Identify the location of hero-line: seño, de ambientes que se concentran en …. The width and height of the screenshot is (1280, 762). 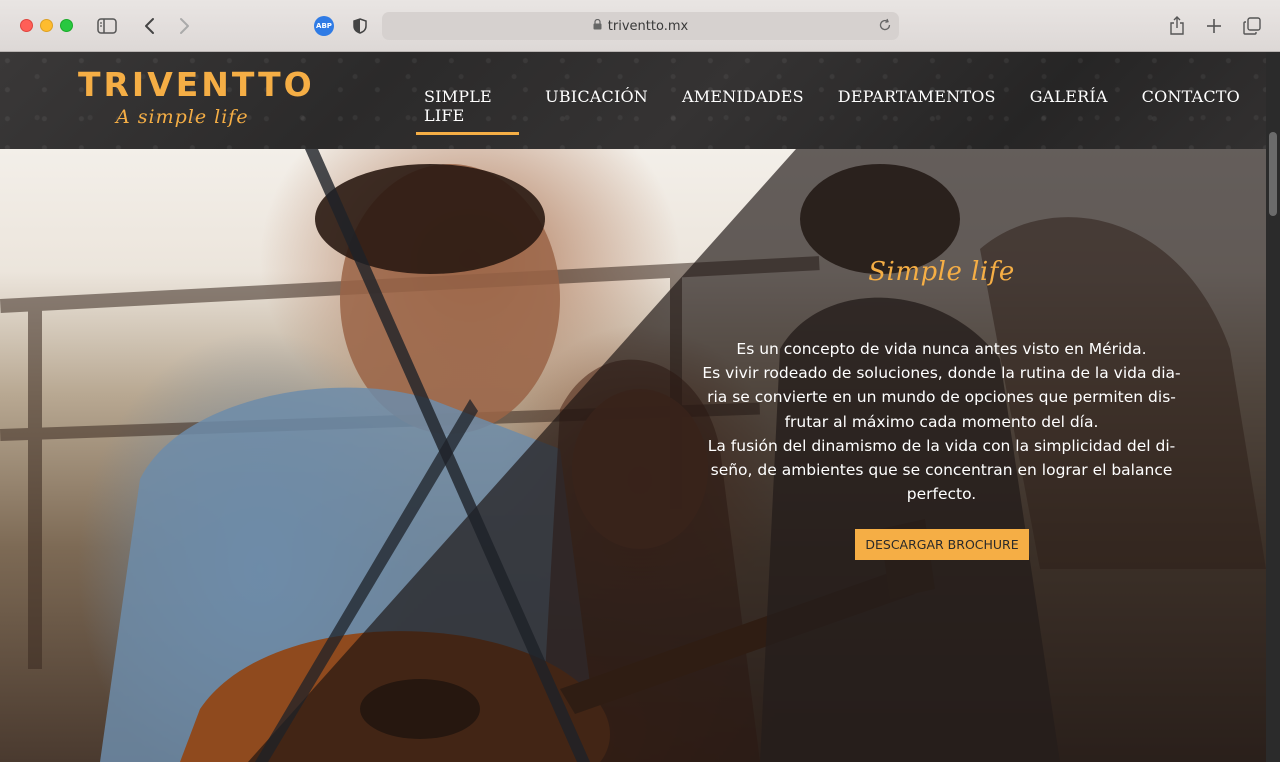
(941, 470).